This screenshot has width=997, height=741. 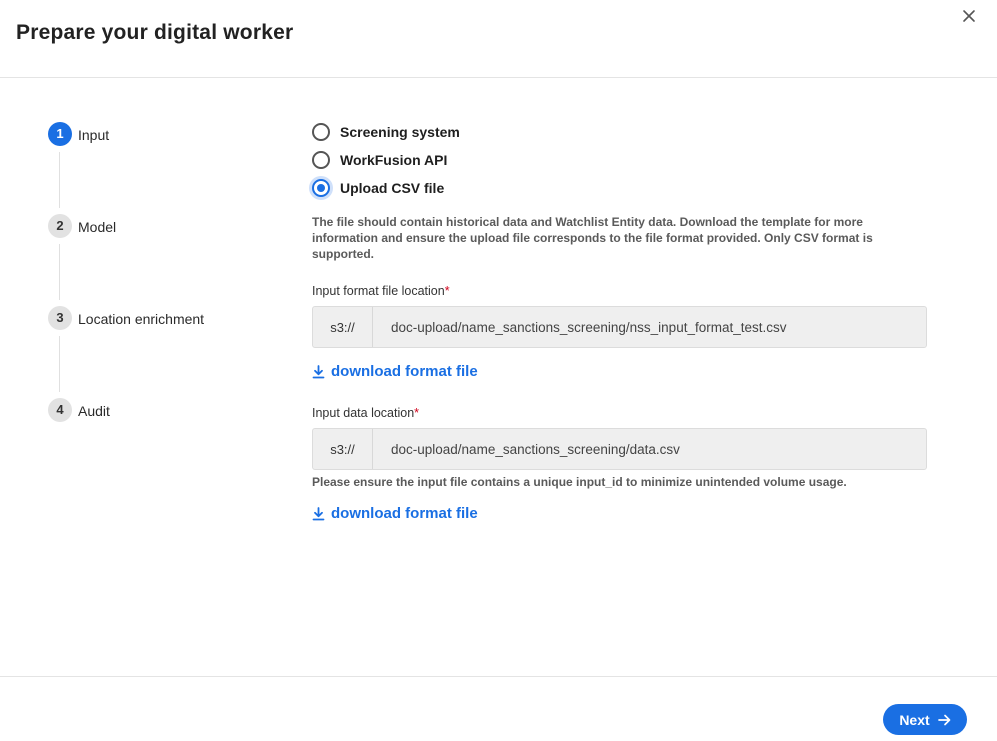 I want to click on step-label: Audit, so click(x=94, y=411).